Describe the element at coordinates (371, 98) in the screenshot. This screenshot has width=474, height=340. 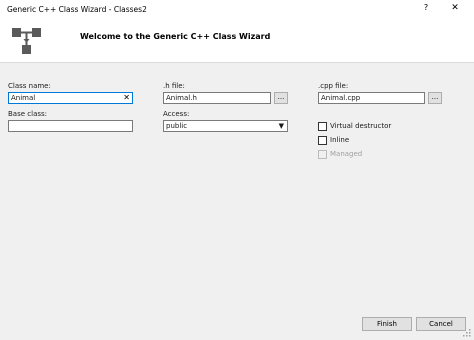
I see `cpp-file-input: Animal.cpp` at that location.